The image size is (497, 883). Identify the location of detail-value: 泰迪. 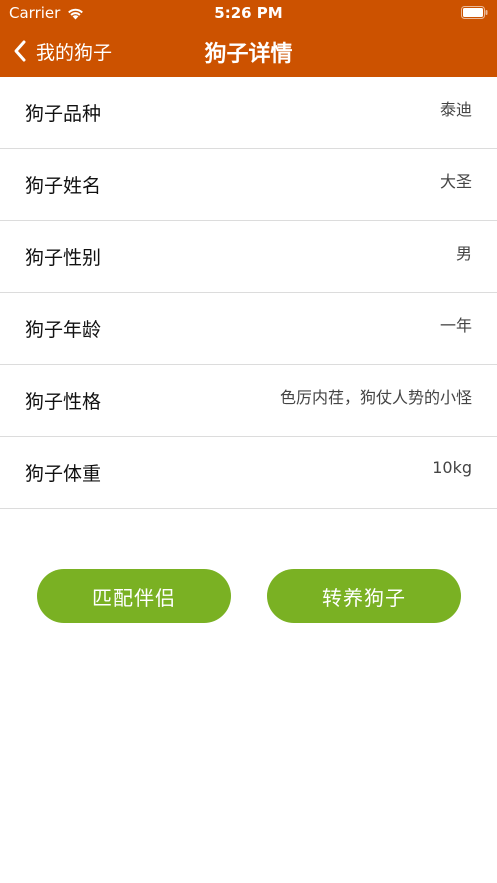
(455, 109).